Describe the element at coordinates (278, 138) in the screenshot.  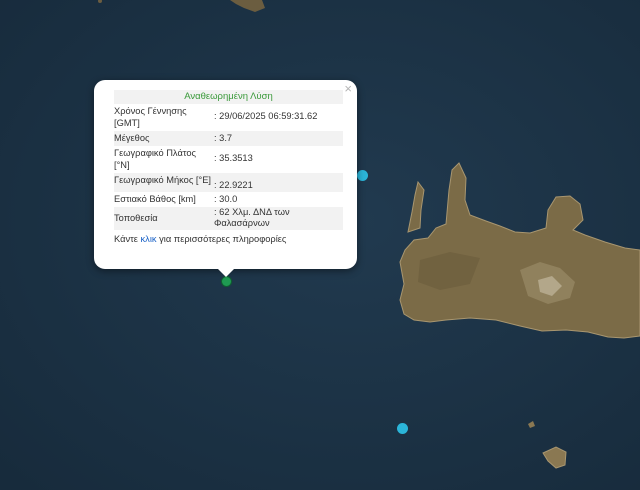
I see `info-value: : 3.7` at that location.